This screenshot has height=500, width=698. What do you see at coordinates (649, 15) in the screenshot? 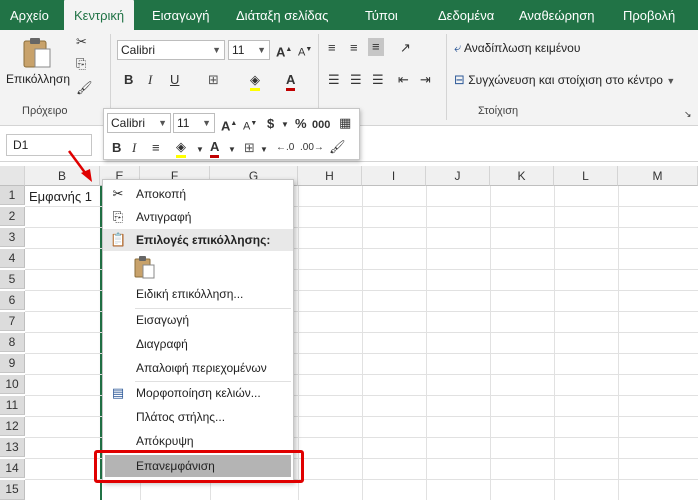
I see `tab-view: Προβολή` at bounding box center [649, 15].